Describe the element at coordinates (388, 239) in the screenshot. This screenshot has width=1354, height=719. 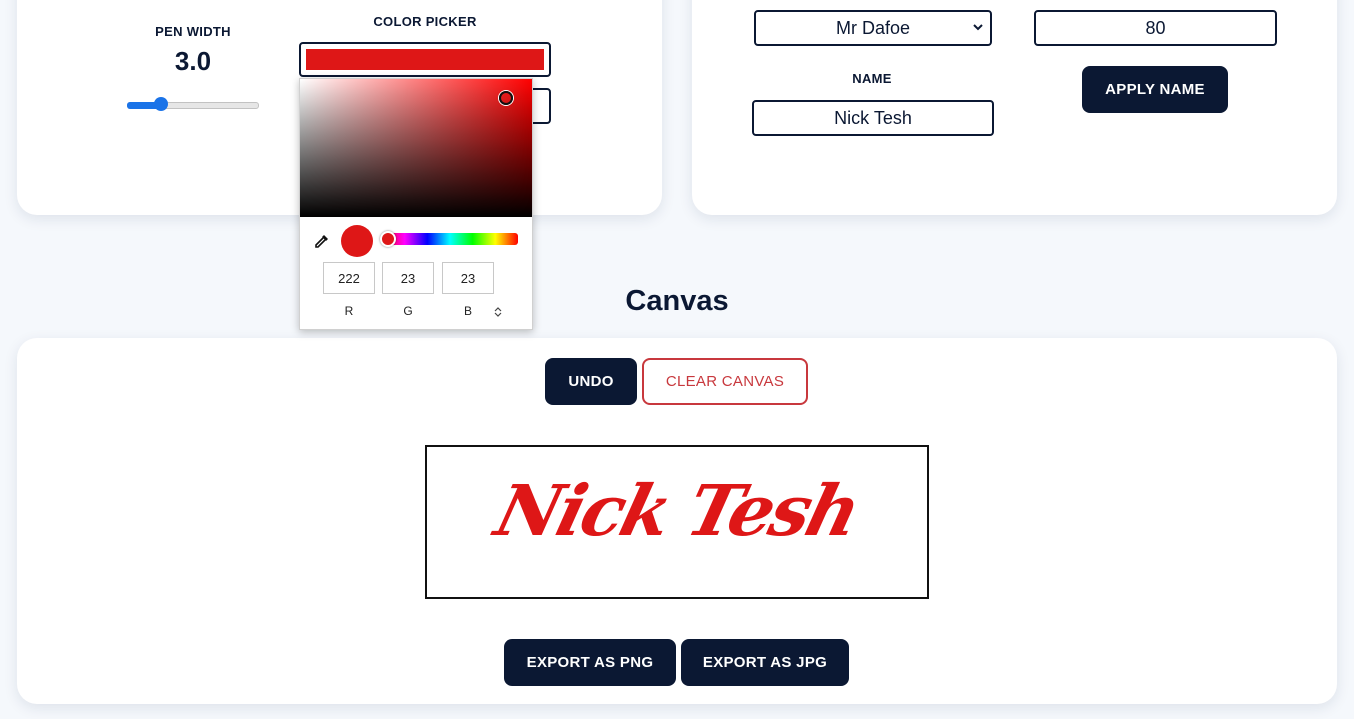
I see `hue-handle` at that location.